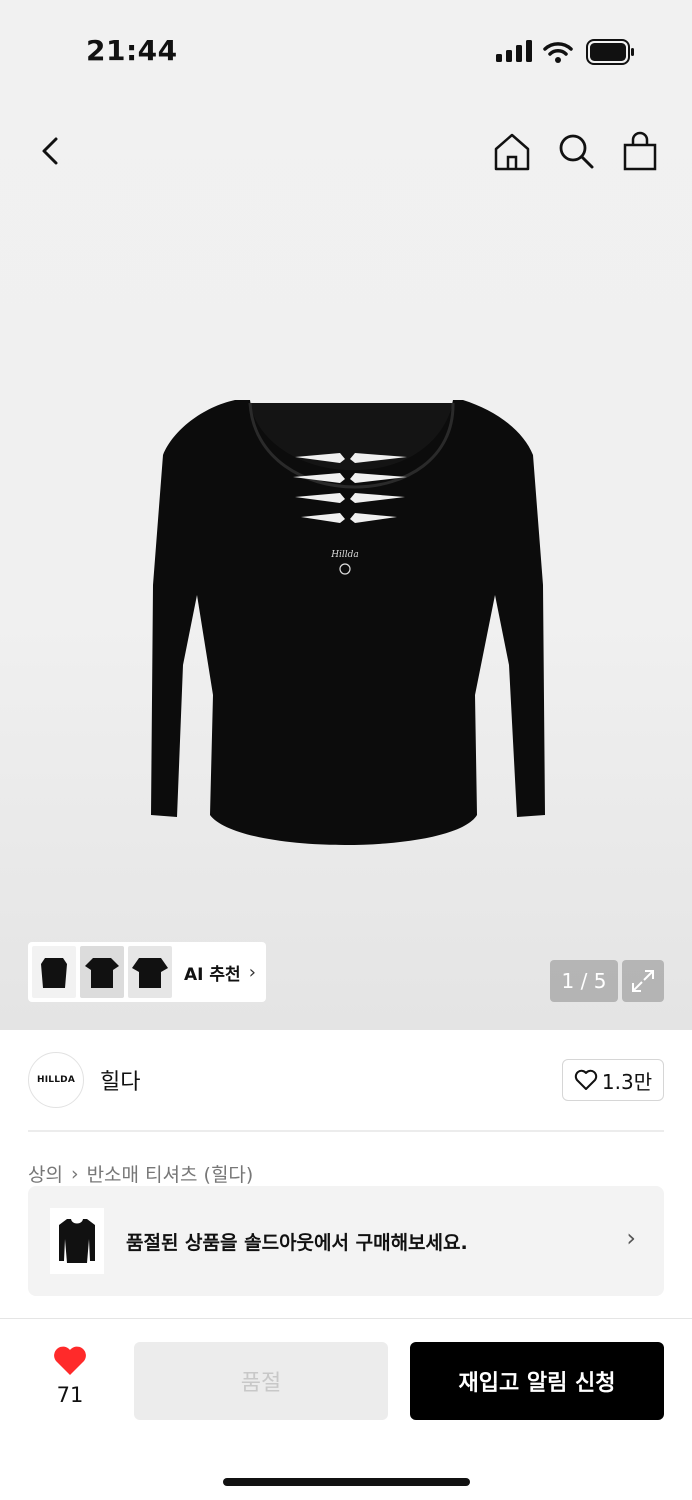 The height and width of the screenshot is (1500, 692). I want to click on product-like-button: 71, so click(70, 1380).